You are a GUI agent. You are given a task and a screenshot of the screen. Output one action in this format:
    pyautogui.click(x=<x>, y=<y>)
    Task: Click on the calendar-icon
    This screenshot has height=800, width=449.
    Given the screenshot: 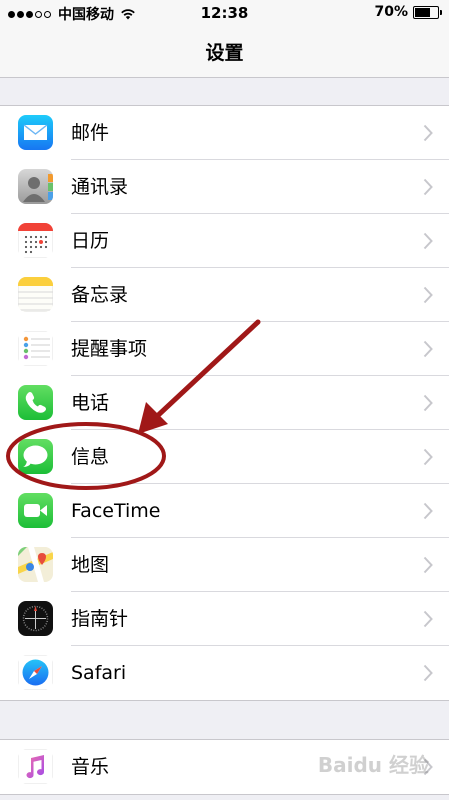 What is the action you would take?
    pyautogui.click(x=35, y=240)
    